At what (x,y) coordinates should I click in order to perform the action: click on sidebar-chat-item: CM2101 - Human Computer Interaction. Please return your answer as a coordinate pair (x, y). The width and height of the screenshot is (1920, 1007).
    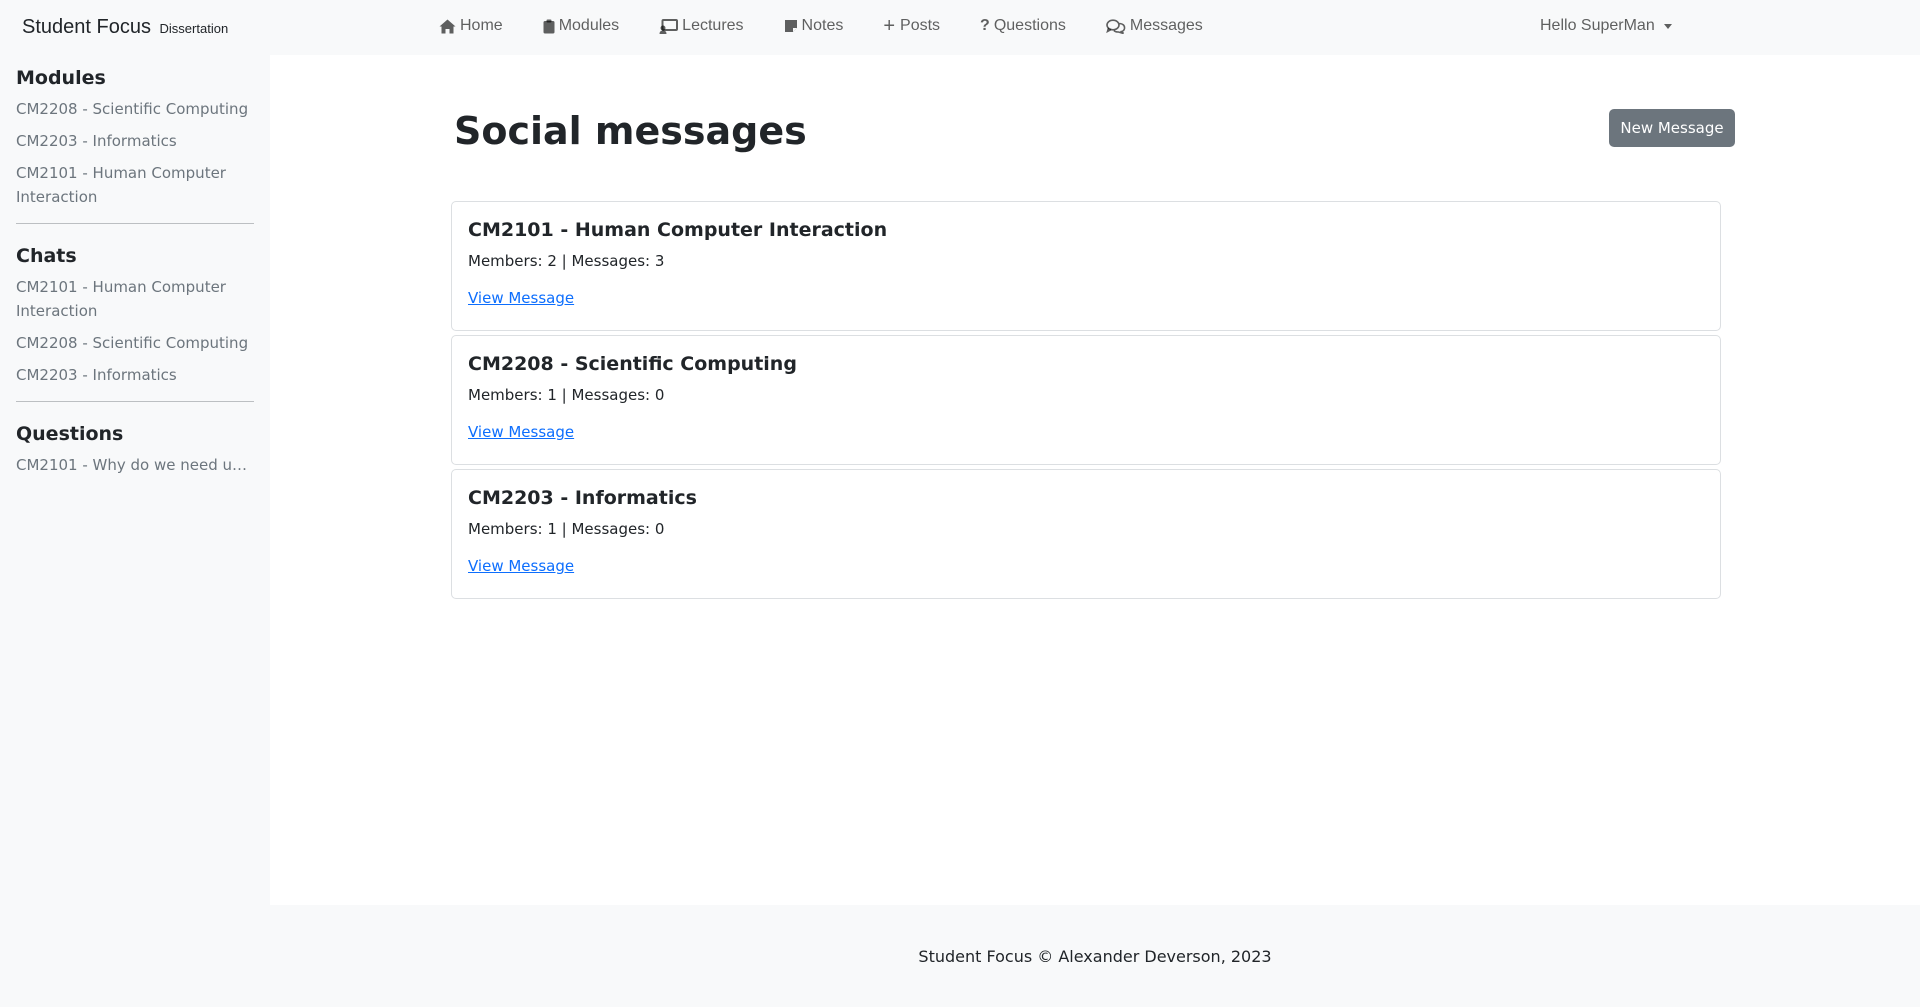
    Looking at the image, I should click on (135, 299).